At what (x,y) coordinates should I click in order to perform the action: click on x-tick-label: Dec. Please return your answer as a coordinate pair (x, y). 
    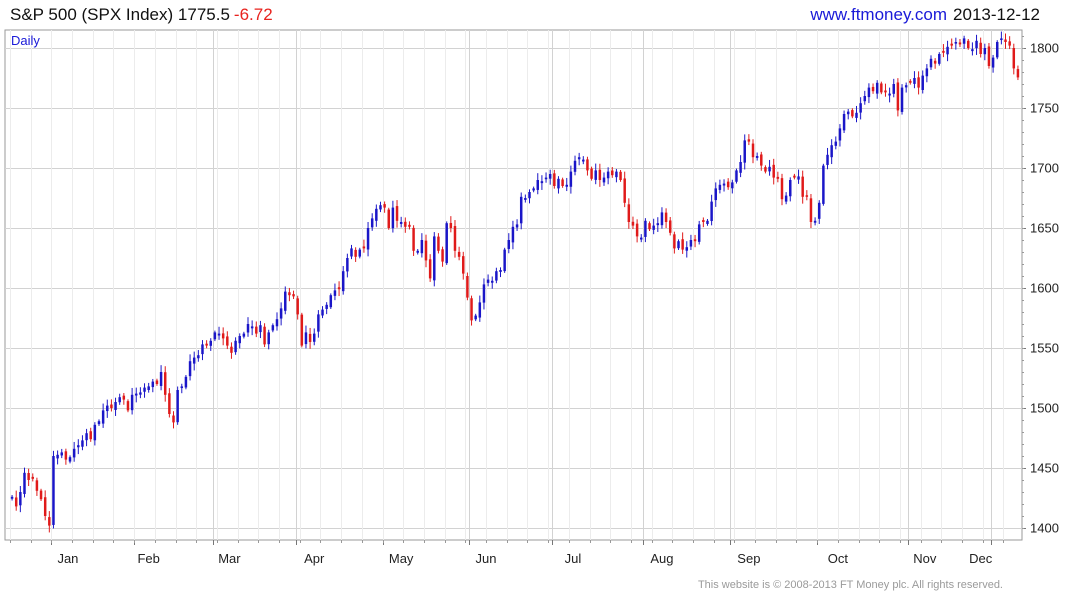
    Looking at the image, I should click on (981, 558).